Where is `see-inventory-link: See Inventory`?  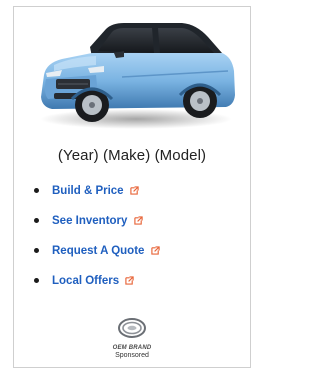
see-inventory-link: See Inventory is located at coordinates (97, 228).